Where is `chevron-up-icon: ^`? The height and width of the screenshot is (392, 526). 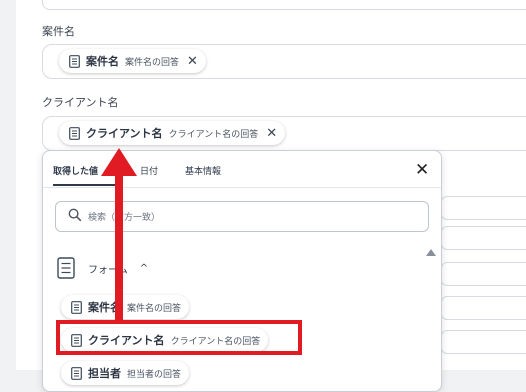 chevron-up-icon: ^ is located at coordinates (144, 268).